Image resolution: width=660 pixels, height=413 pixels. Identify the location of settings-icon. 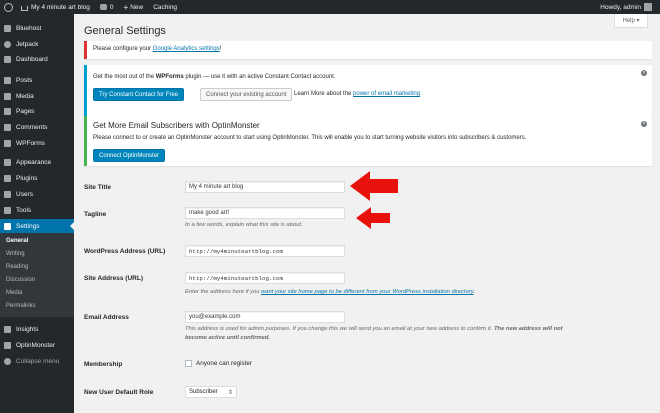
(7, 226).